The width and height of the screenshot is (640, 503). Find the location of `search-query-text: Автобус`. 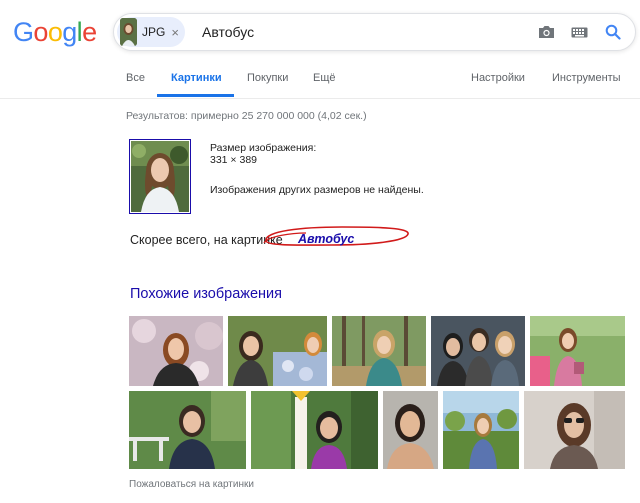

search-query-text: Автобус is located at coordinates (228, 32).